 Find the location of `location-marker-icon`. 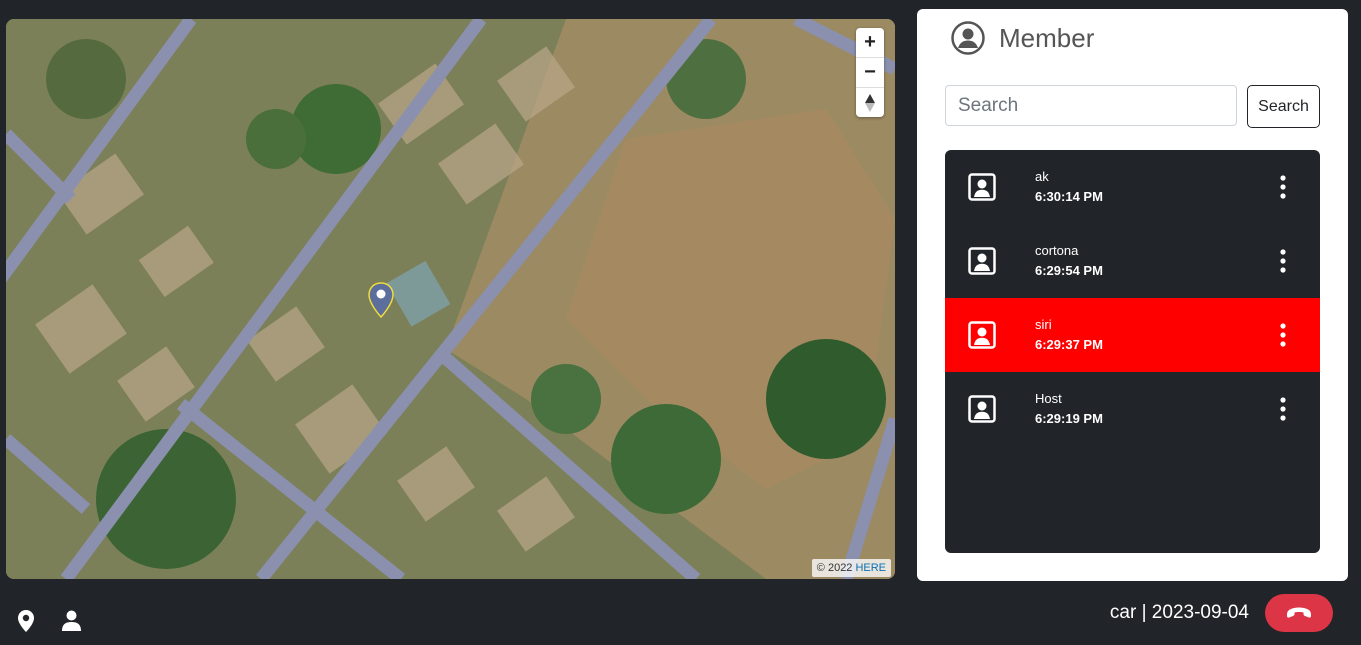

location-marker-icon is located at coordinates (381, 300).